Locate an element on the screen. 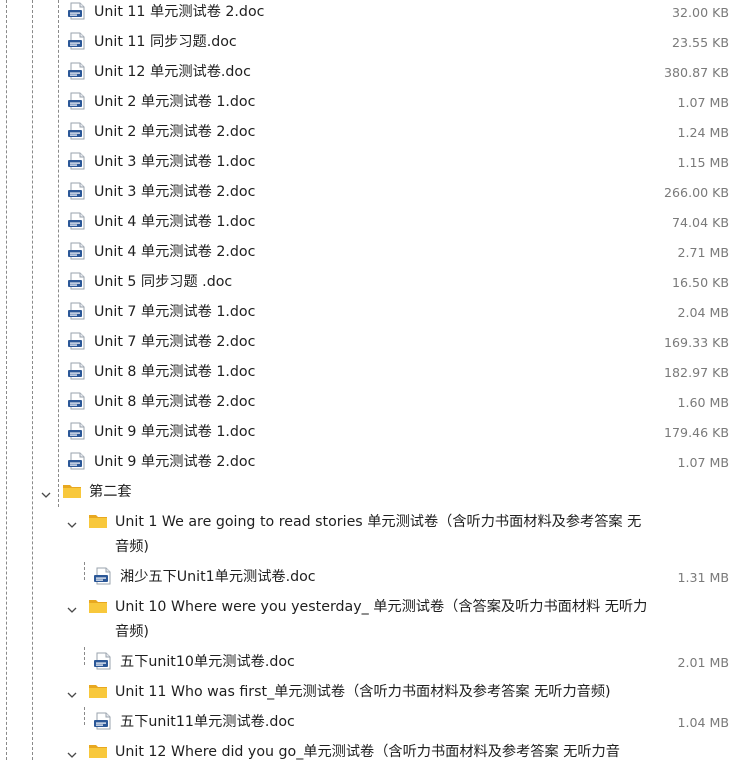 The height and width of the screenshot is (767, 743). file-size: 16.50 KB is located at coordinates (700, 282).